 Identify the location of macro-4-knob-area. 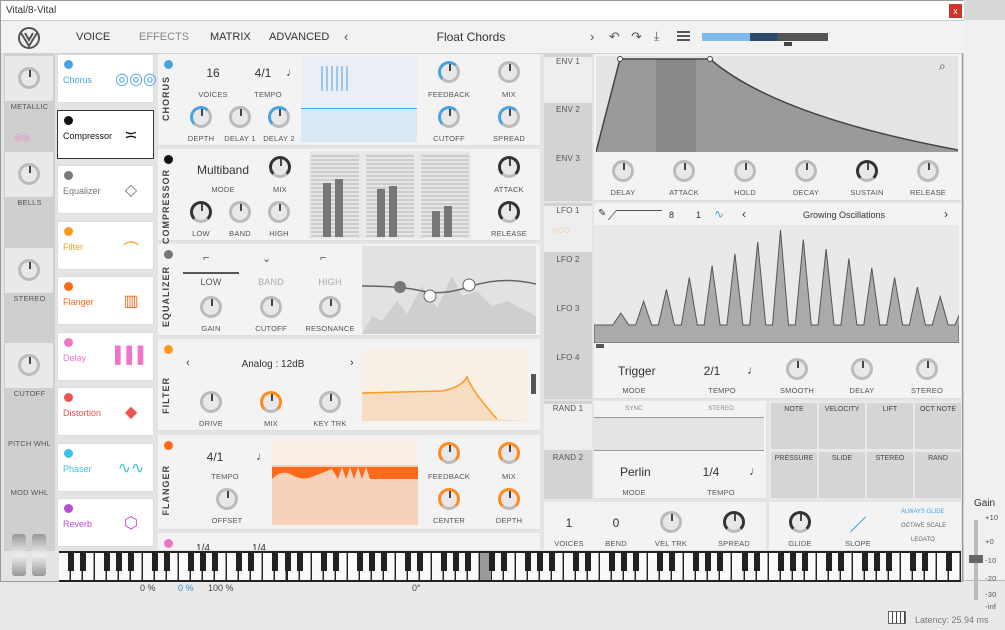
(29, 365).